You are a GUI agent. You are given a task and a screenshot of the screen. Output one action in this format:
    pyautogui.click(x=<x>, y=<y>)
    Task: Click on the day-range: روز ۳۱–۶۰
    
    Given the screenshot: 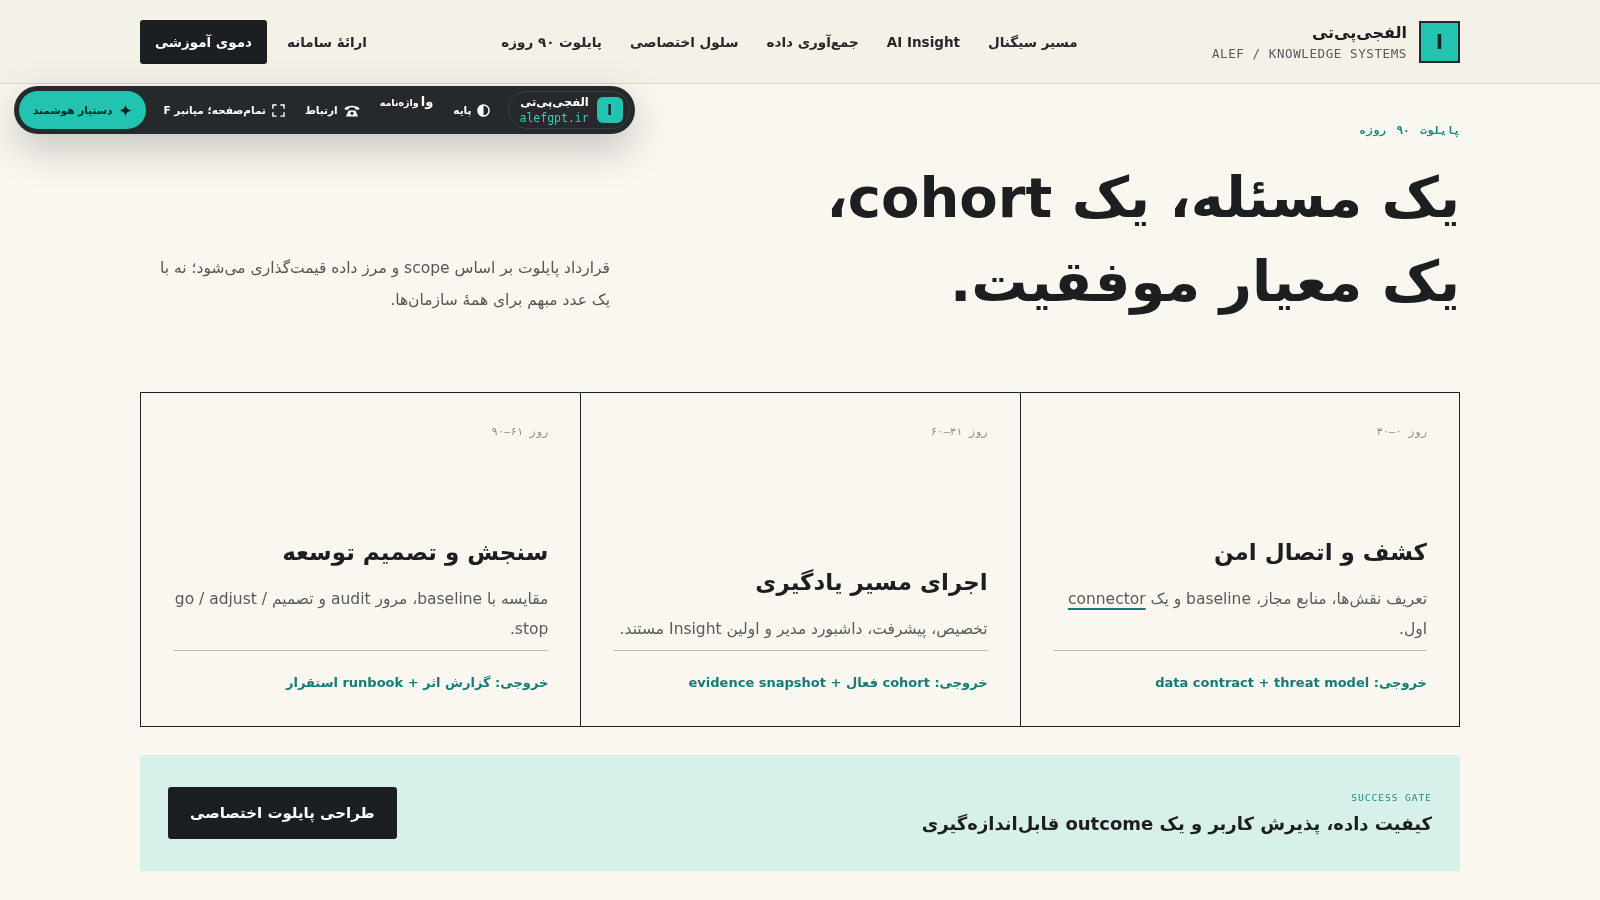 What is the action you would take?
    pyautogui.click(x=959, y=431)
    